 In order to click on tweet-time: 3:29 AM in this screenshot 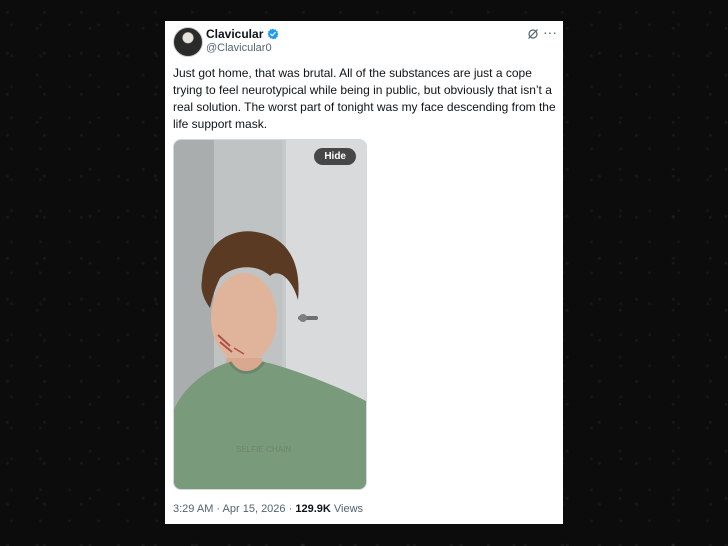, I will do `click(193, 509)`.